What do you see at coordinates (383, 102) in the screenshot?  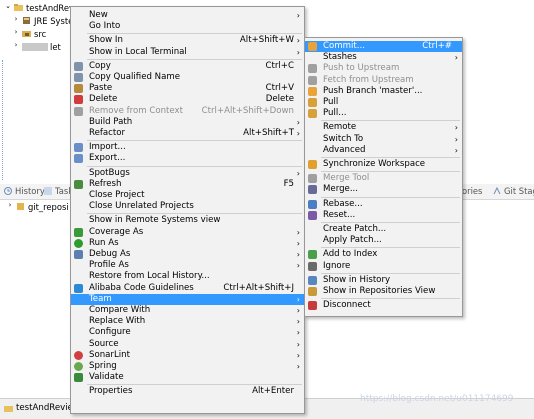 I see `menu-item-pull: Pull` at bounding box center [383, 102].